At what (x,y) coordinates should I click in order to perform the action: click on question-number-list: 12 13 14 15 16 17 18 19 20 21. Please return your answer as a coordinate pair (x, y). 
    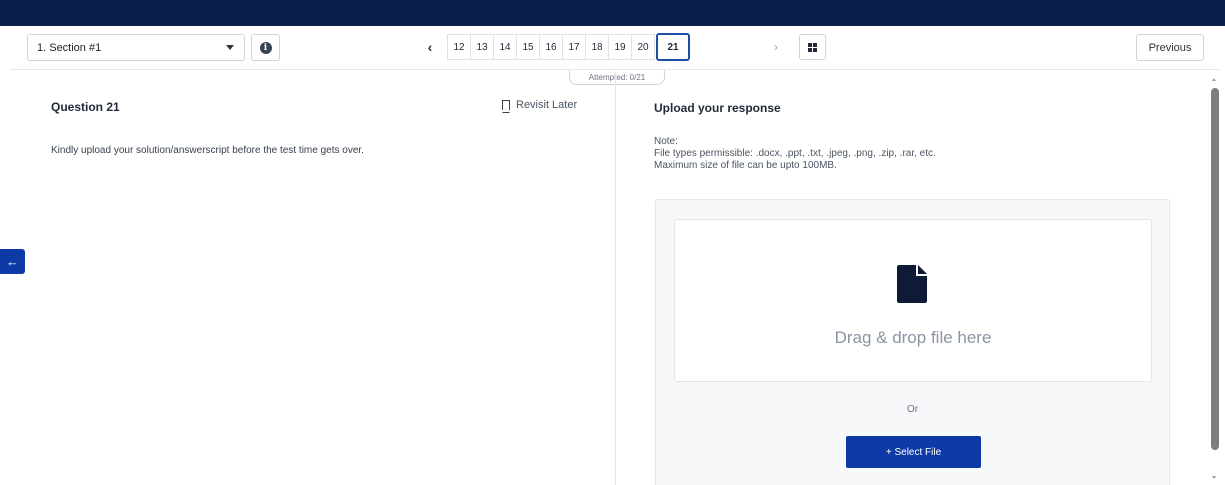
    Looking at the image, I should click on (568, 47).